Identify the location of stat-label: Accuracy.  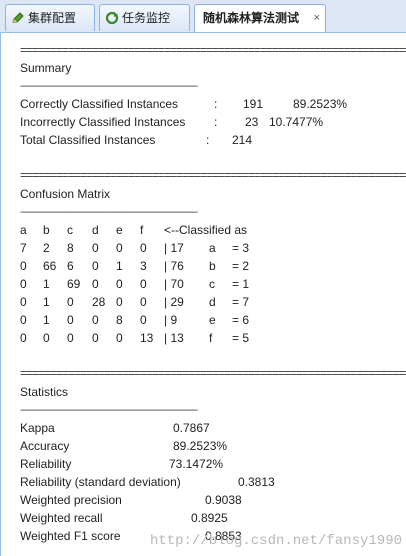
(45, 446).